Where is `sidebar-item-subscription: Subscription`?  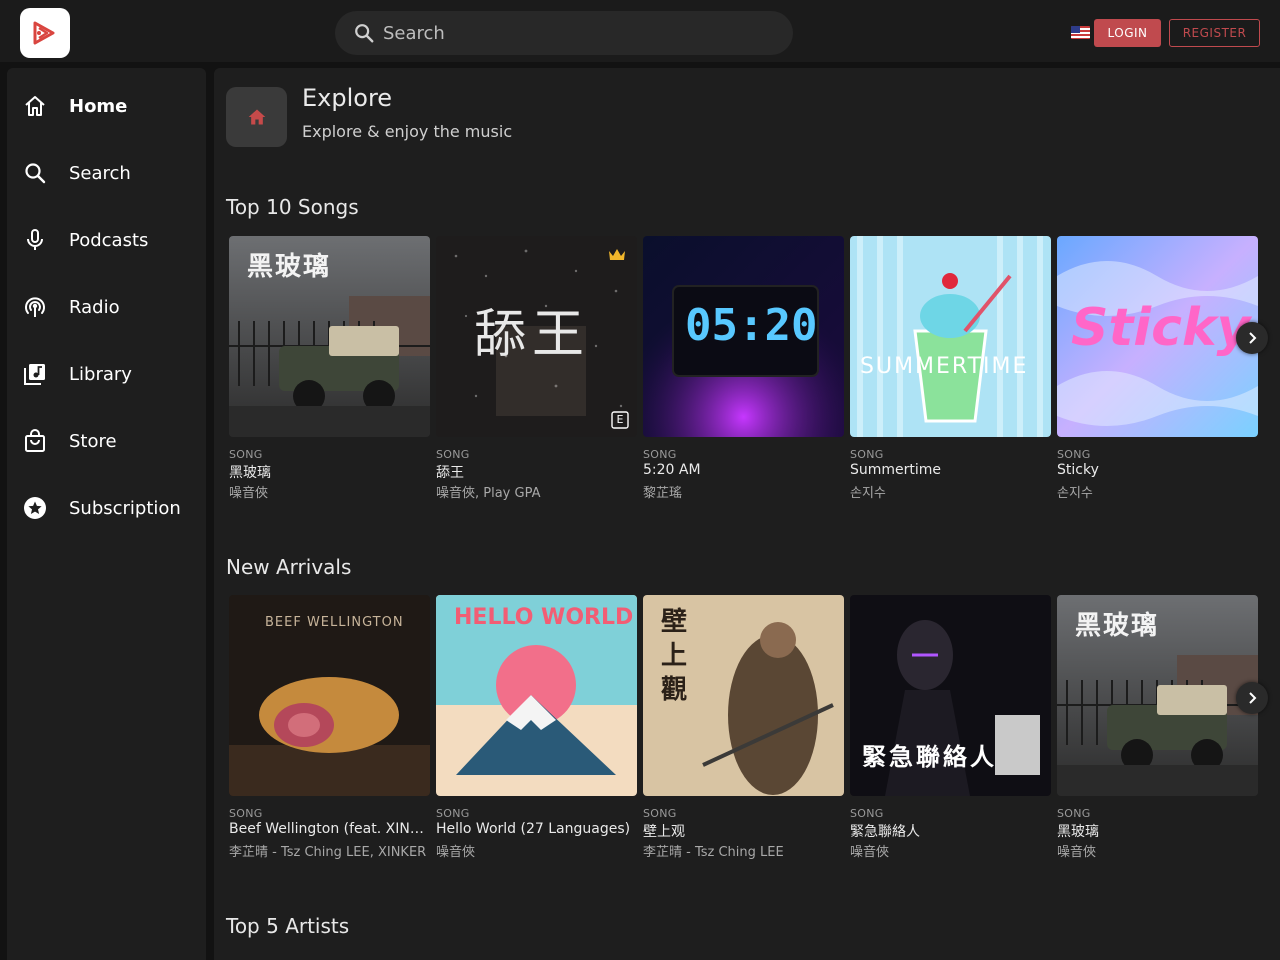
sidebar-item-subscription: Subscription is located at coordinates (106, 508).